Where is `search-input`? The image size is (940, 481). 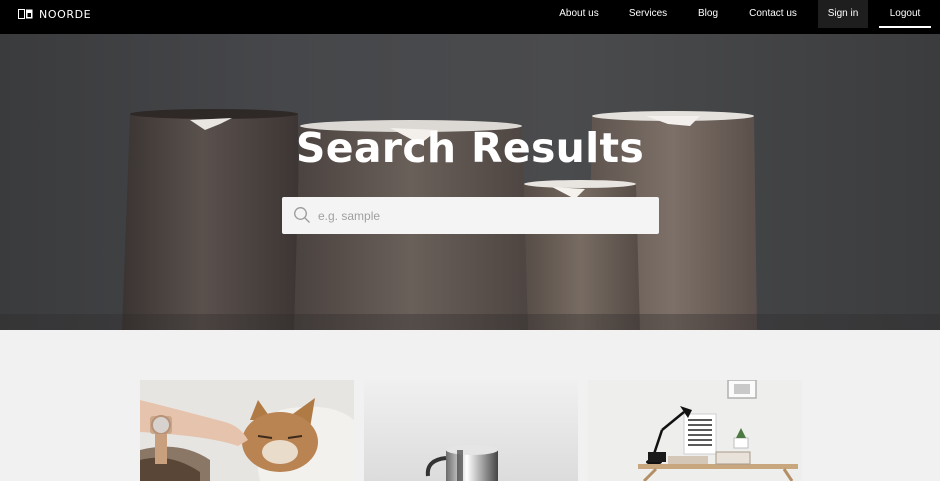
search-input is located at coordinates (483, 215).